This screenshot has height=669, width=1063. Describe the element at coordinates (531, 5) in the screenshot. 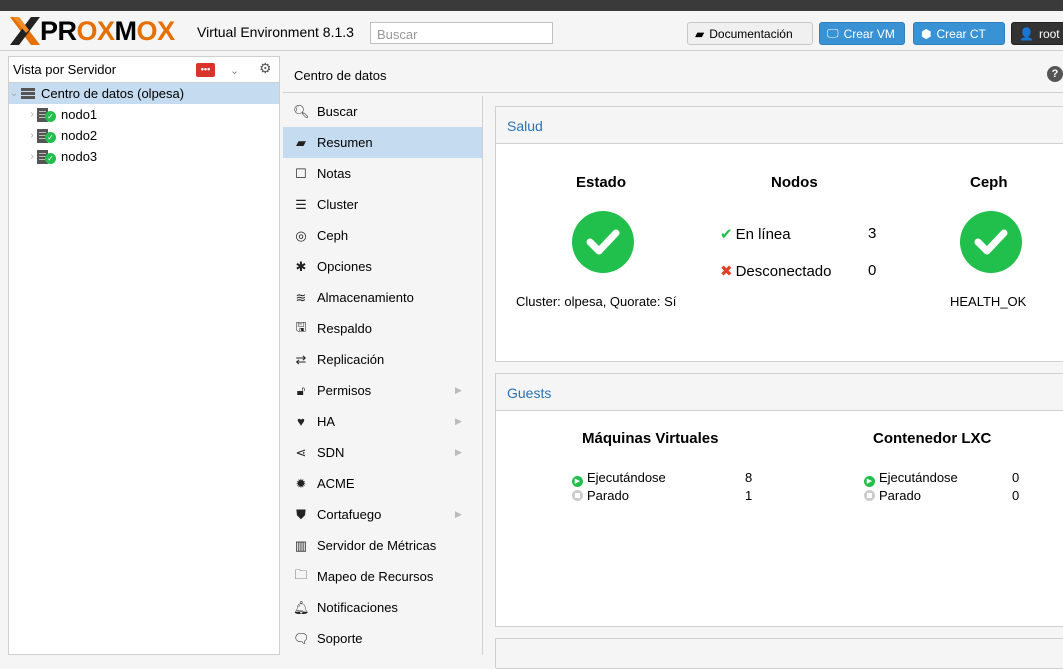

I see `window-top-strip` at that location.